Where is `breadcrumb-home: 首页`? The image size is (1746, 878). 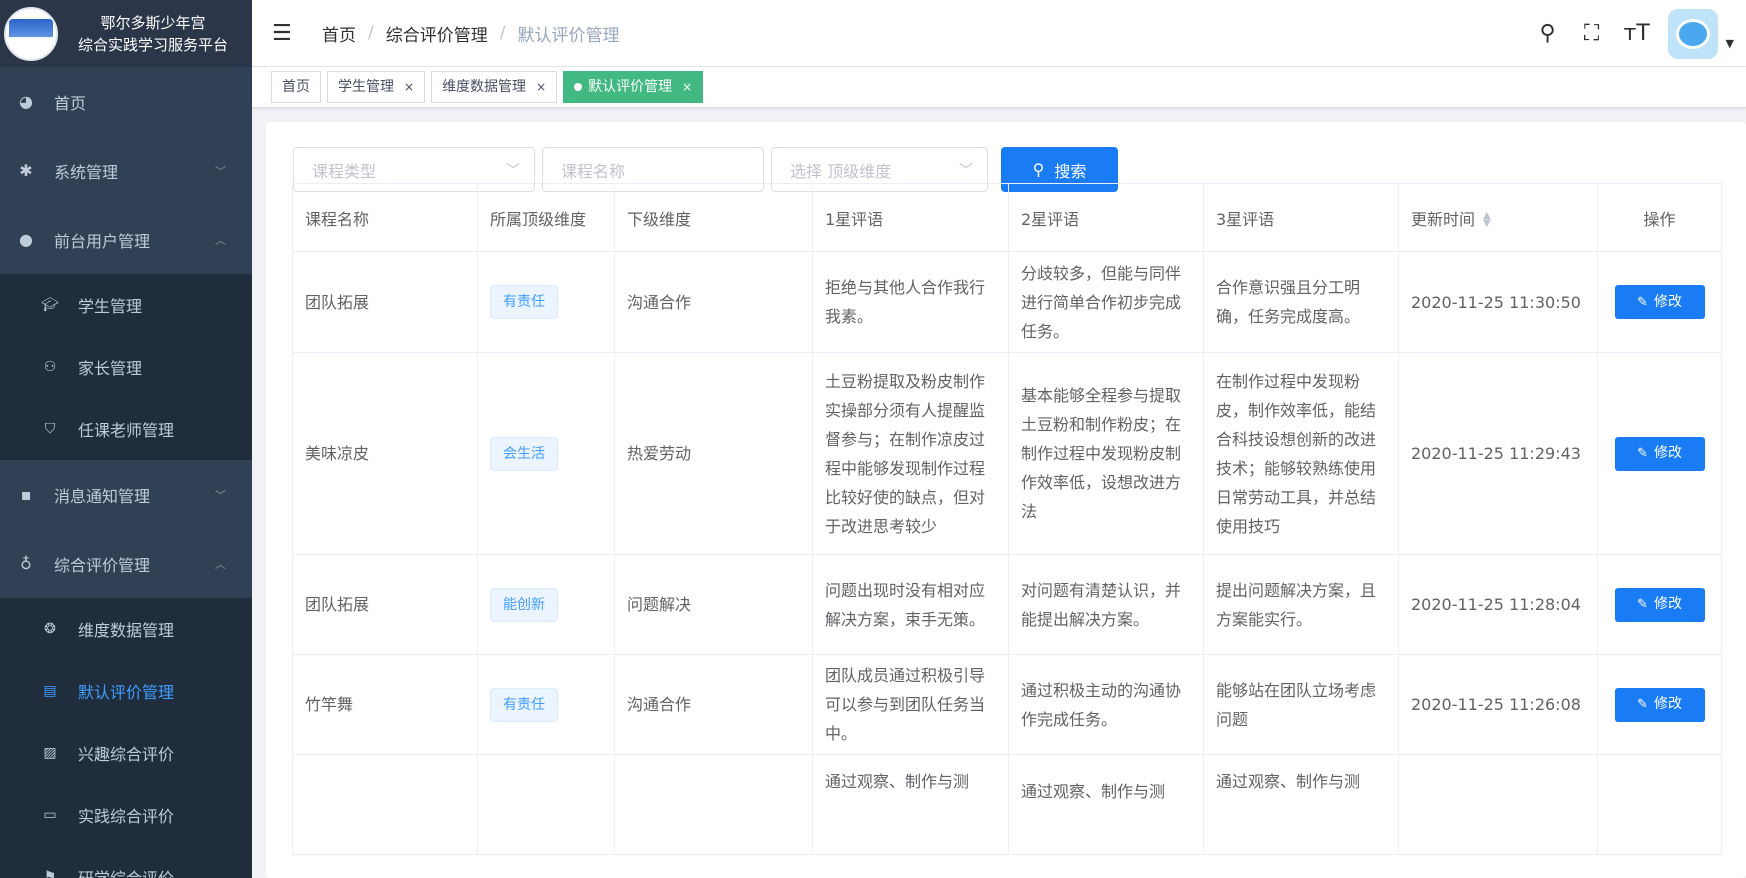 breadcrumb-home: 首页 is located at coordinates (339, 33).